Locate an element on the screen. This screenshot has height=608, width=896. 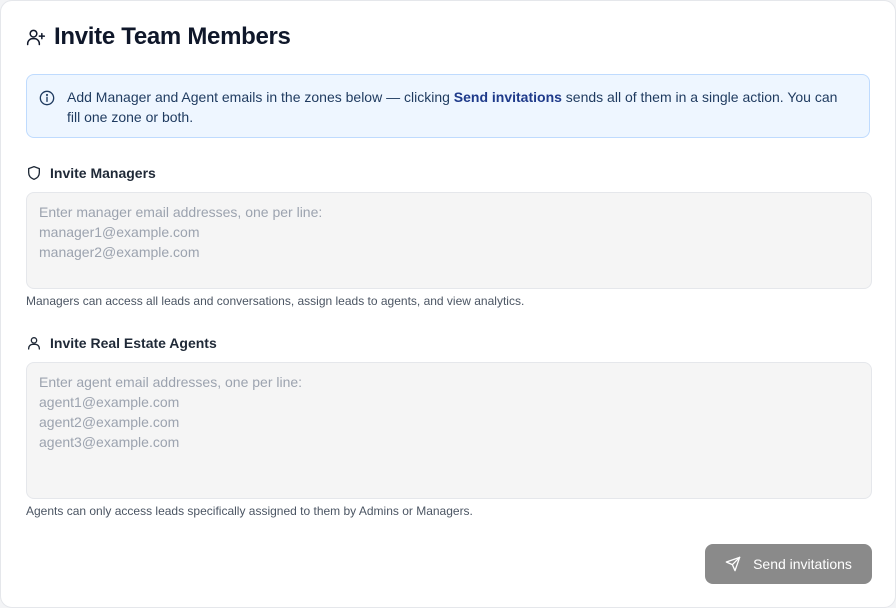
send-icon is located at coordinates (733, 564).